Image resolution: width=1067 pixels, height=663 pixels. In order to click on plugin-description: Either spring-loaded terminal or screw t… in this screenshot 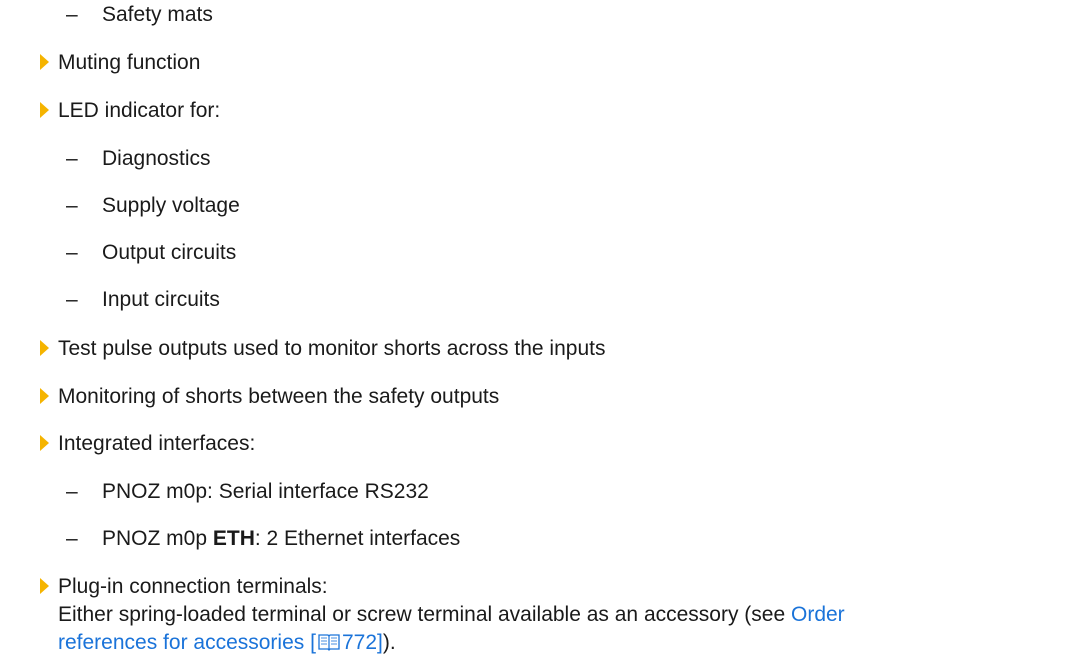, I will do `click(424, 614)`.